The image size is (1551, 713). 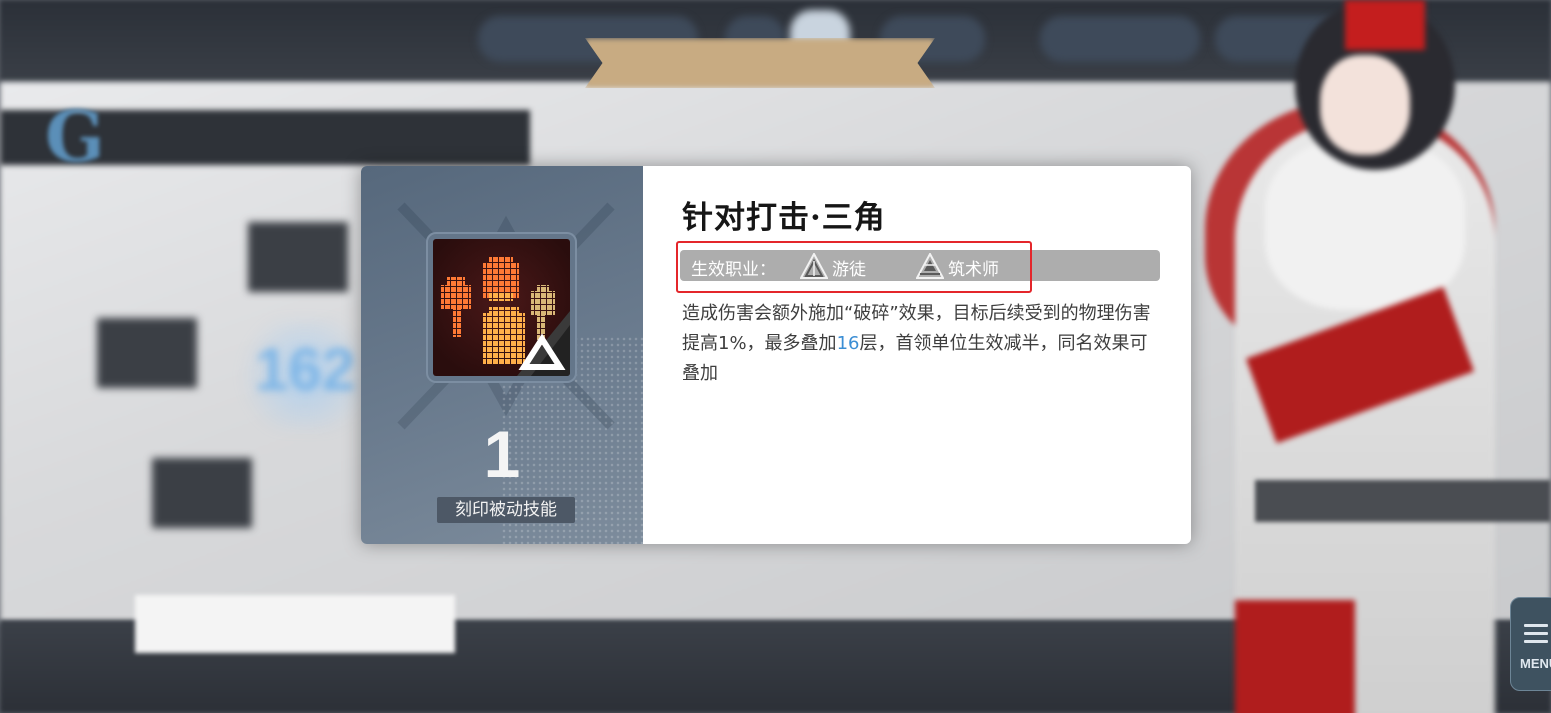 I want to click on stack-count: 16, so click(x=848, y=343).